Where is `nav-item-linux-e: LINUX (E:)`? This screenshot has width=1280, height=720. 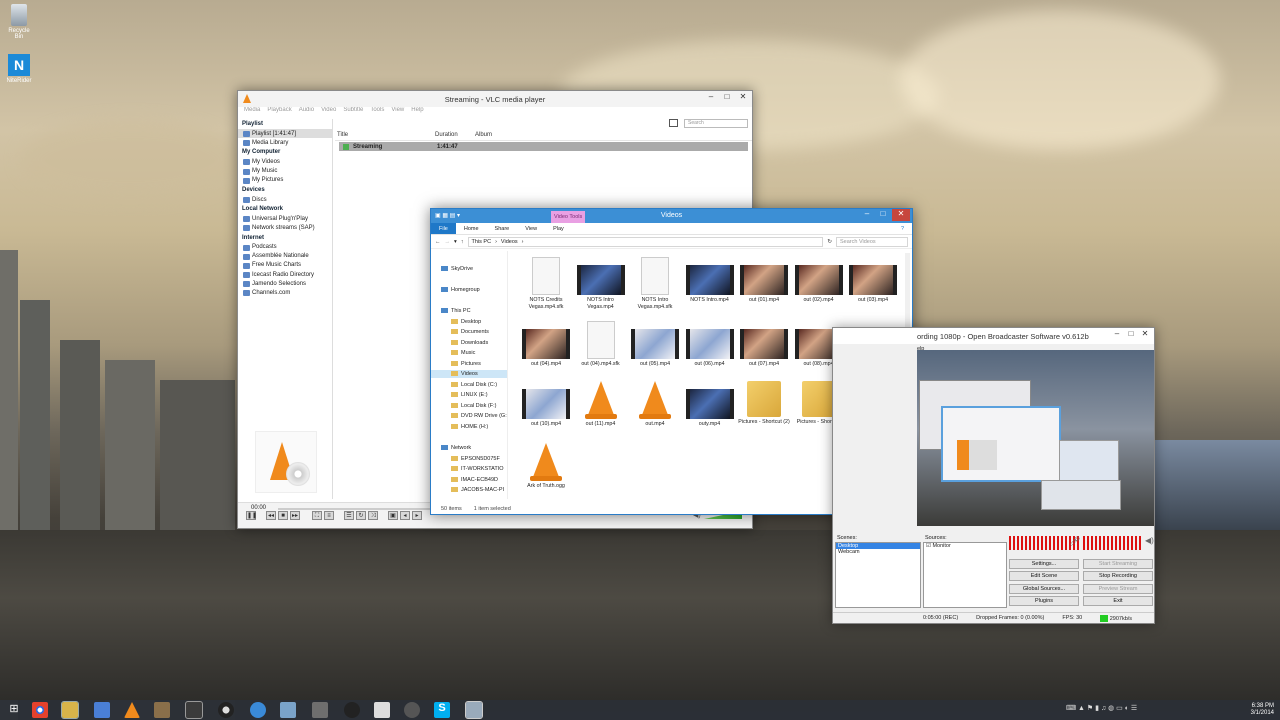
nav-item-linux-e: LINUX (E:) is located at coordinates (469, 395).